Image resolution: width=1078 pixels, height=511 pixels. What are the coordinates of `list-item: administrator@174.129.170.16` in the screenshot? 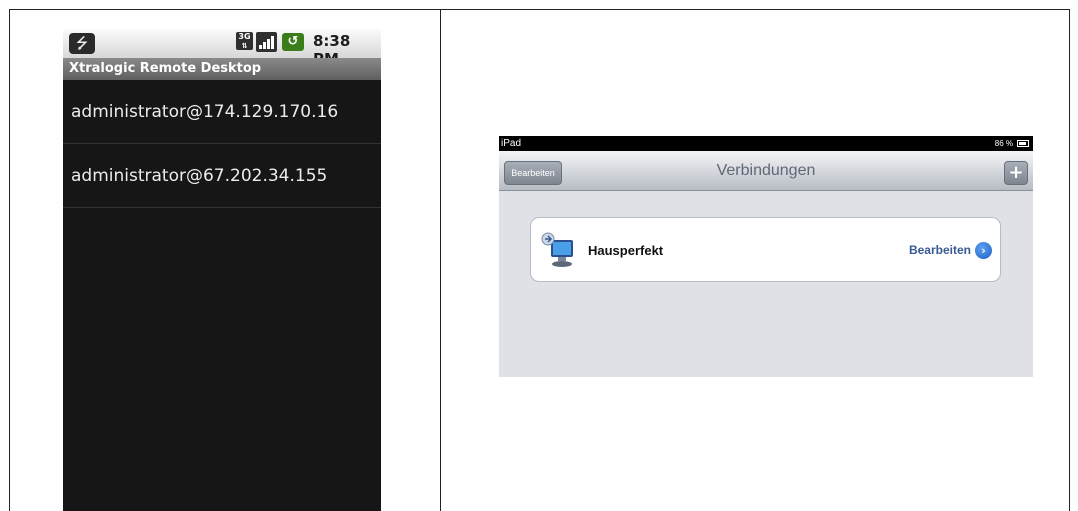 It's located at (222, 112).